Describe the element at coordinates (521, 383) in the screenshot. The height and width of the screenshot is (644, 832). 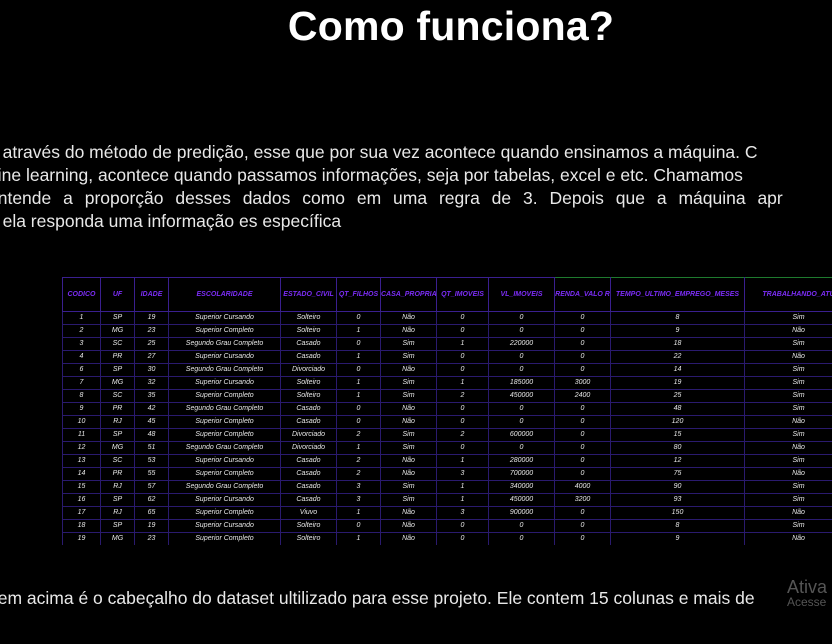
I see `table-cell: 185000` at that location.